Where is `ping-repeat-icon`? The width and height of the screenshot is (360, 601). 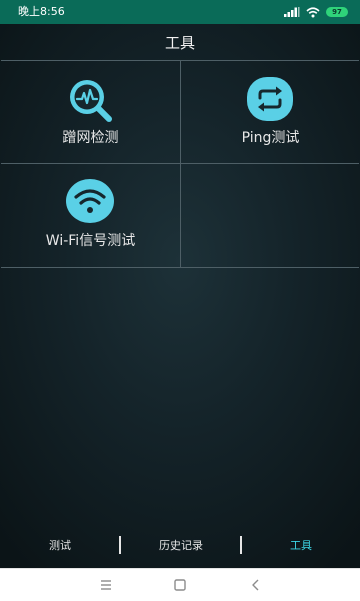
ping-repeat-icon is located at coordinates (270, 99).